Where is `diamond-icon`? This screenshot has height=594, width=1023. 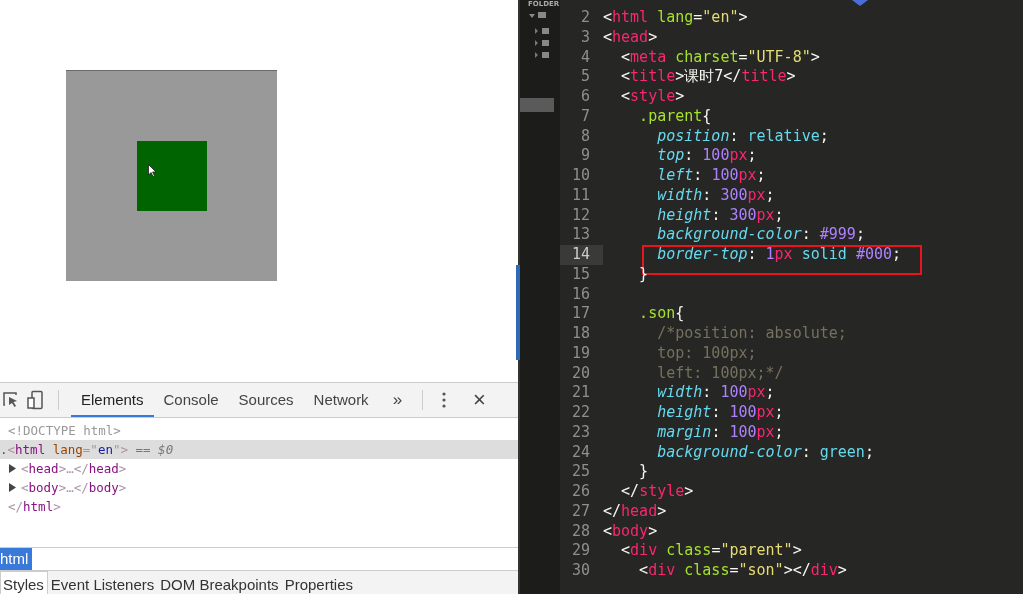
diamond-icon is located at coordinates (860, 3).